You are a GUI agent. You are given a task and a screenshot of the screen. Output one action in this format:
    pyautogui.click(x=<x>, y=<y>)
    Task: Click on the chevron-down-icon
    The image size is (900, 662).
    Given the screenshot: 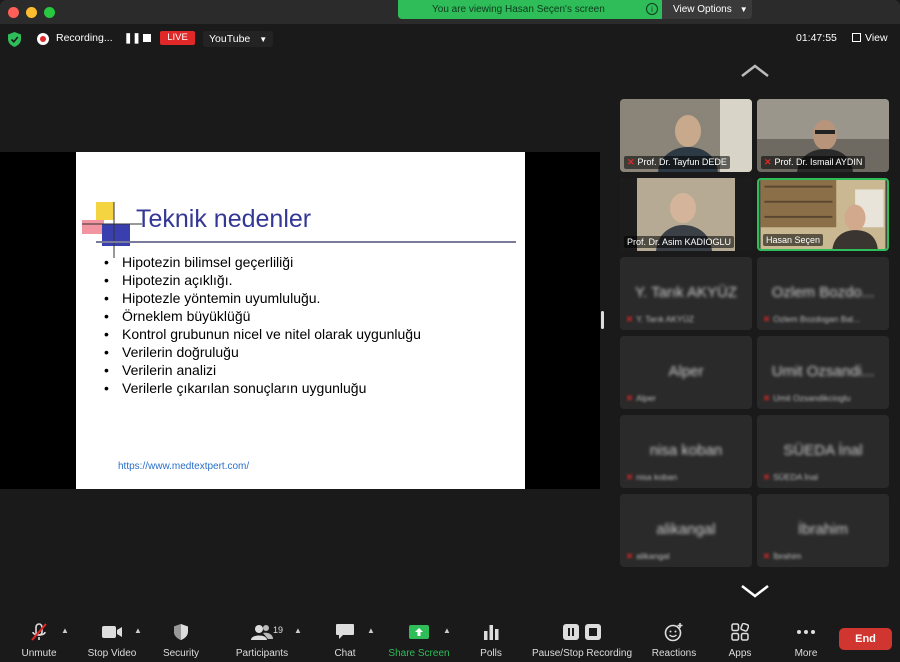 What is the action you would take?
    pyautogui.click(x=755, y=591)
    